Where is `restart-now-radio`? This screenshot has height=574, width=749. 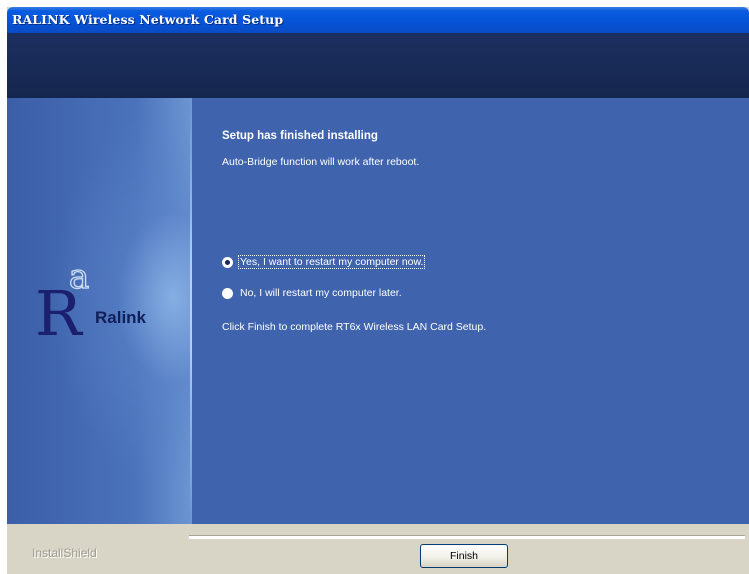
restart-now-radio is located at coordinates (227, 262).